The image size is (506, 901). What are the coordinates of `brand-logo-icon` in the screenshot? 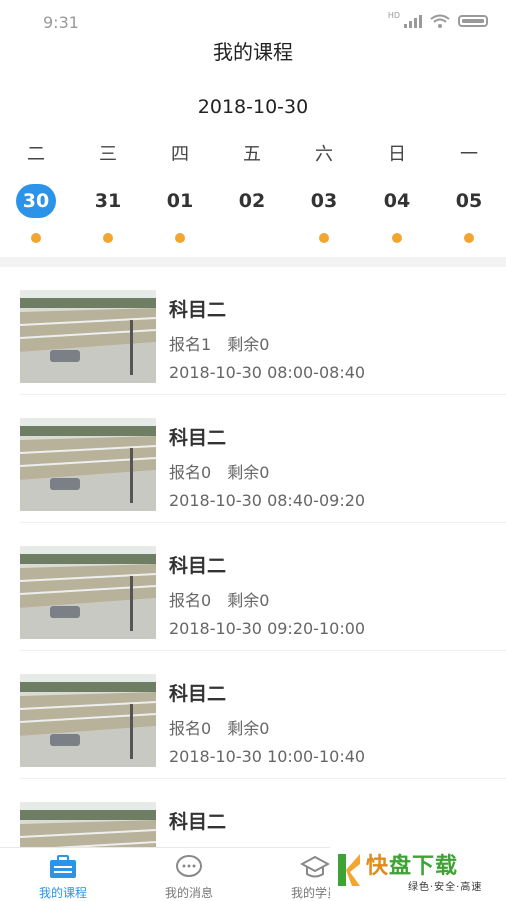 It's located at (349, 870).